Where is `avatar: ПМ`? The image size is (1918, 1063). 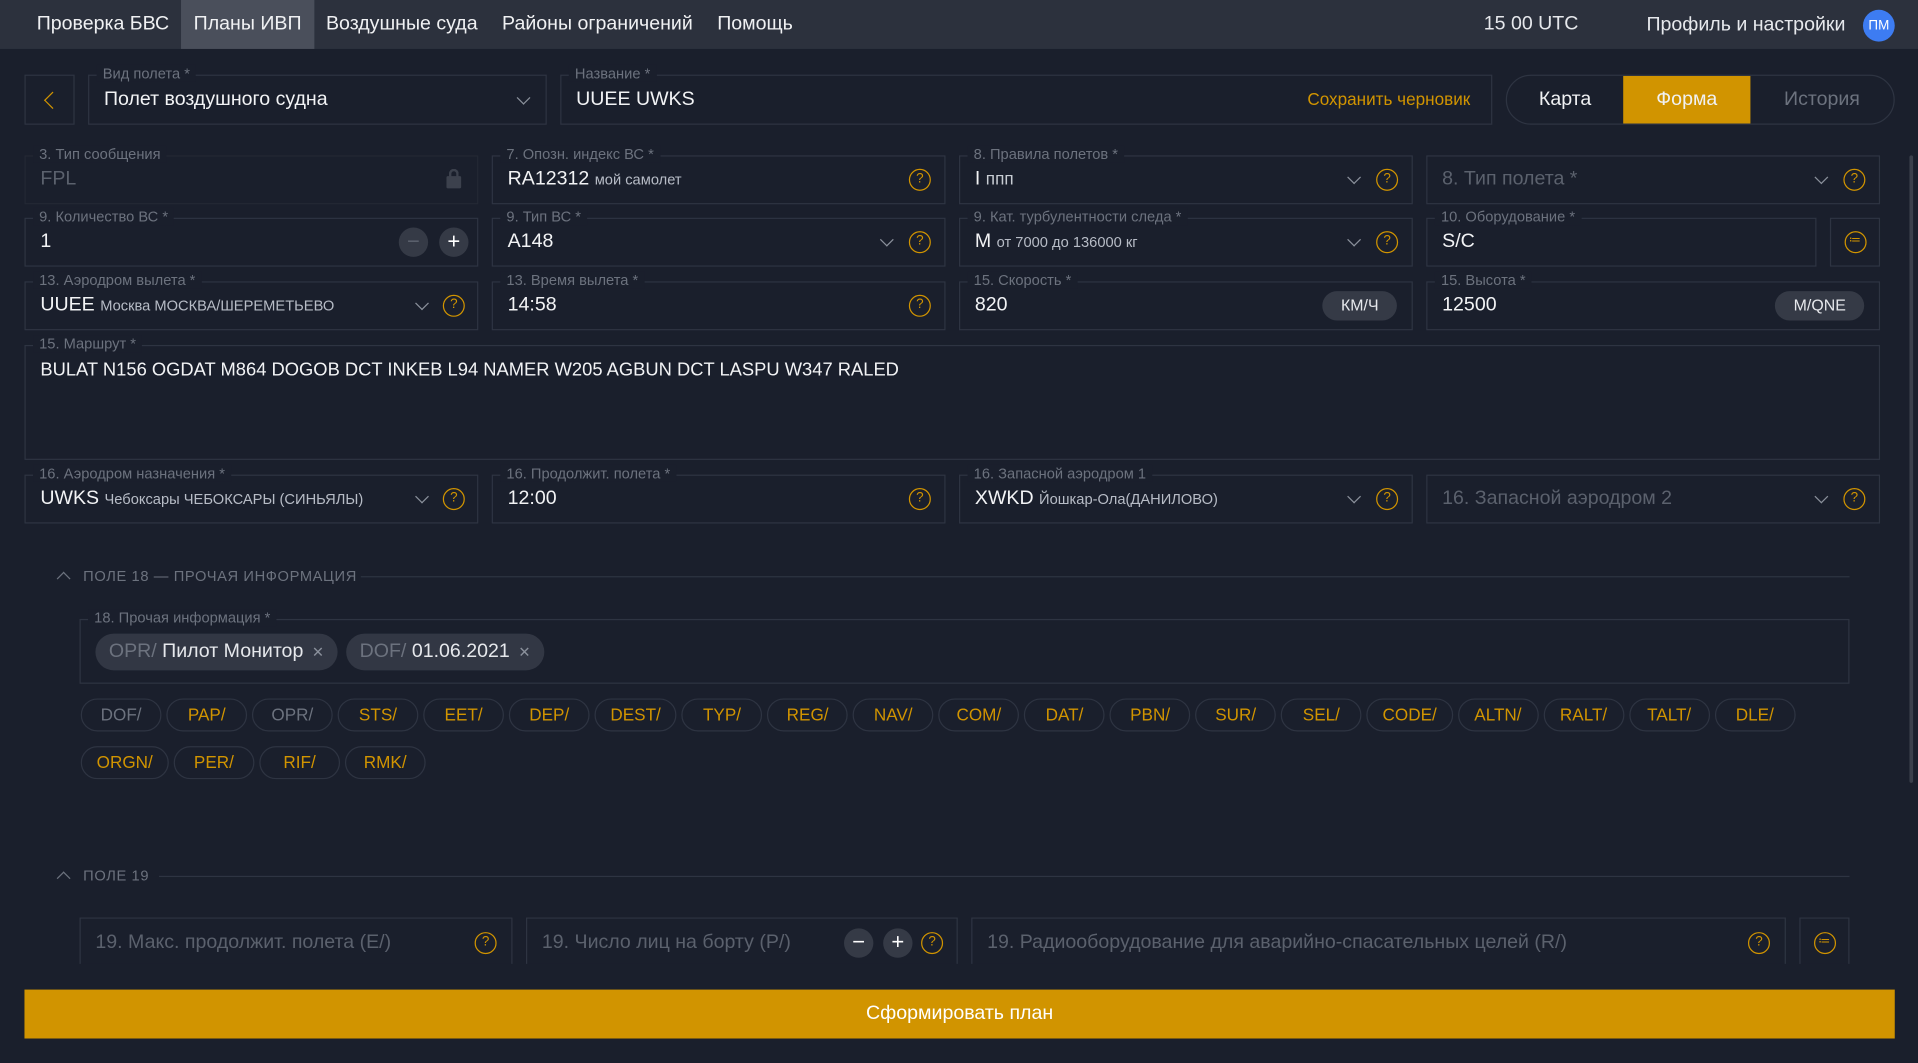
avatar: ПМ is located at coordinates (1878, 25).